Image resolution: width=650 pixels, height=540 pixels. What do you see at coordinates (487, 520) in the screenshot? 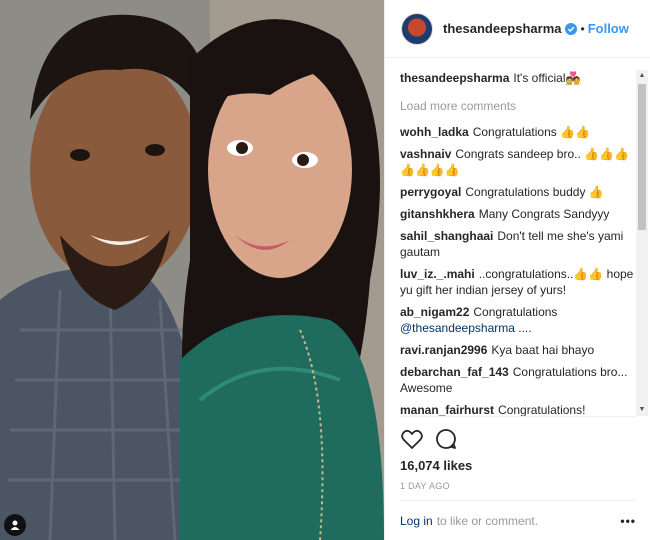
I see `login-prompt-text: to like or comment.` at bounding box center [487, 520].